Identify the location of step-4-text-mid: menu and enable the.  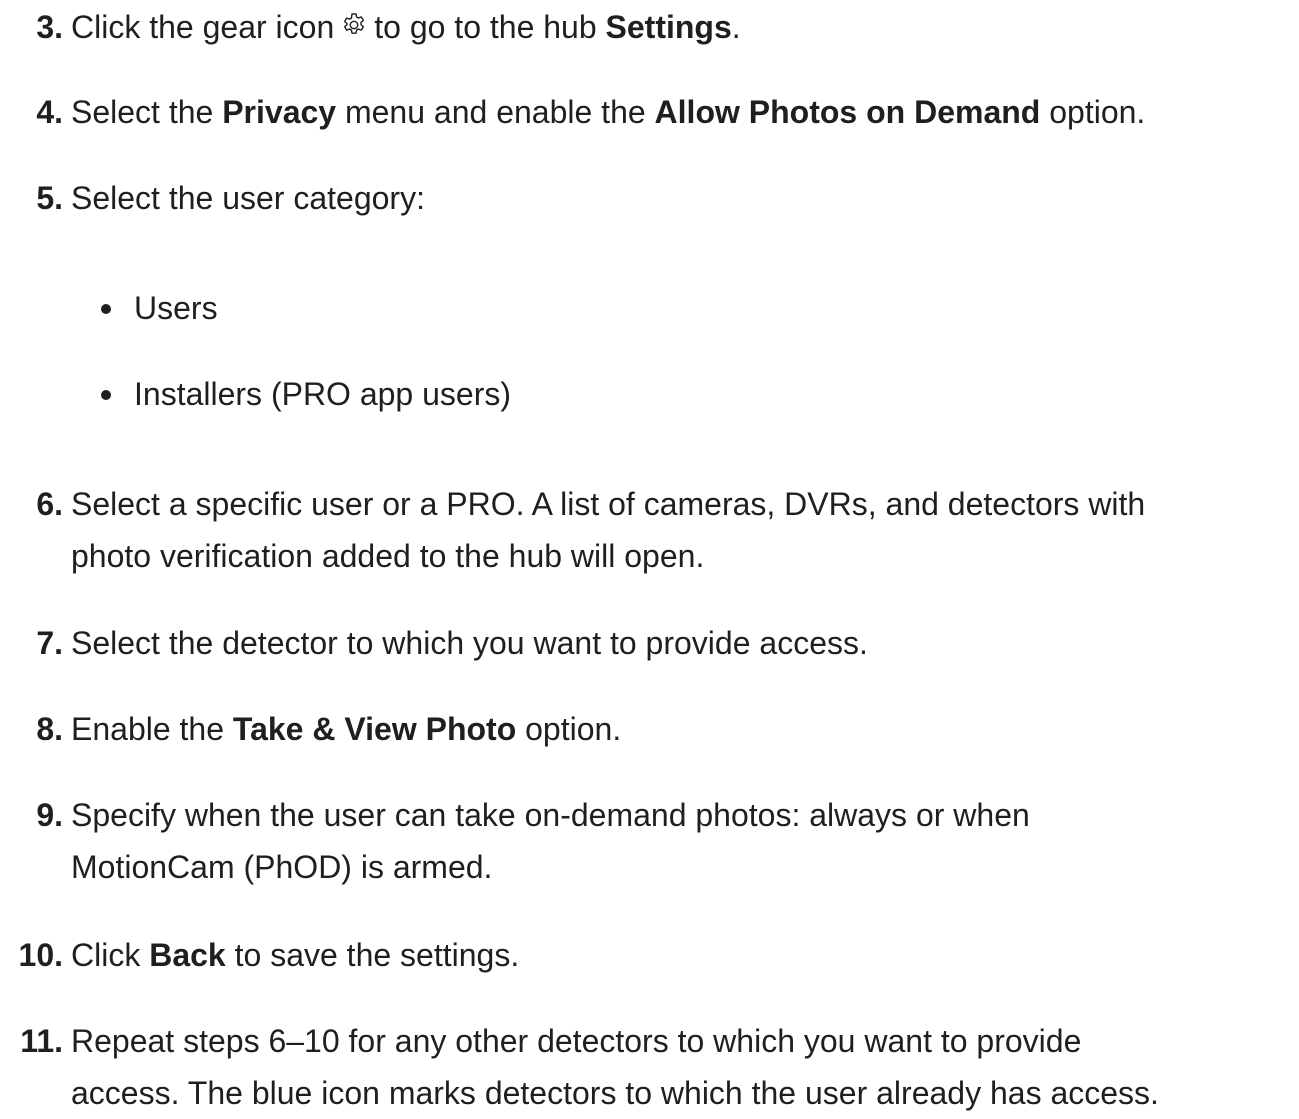
(495, 112).